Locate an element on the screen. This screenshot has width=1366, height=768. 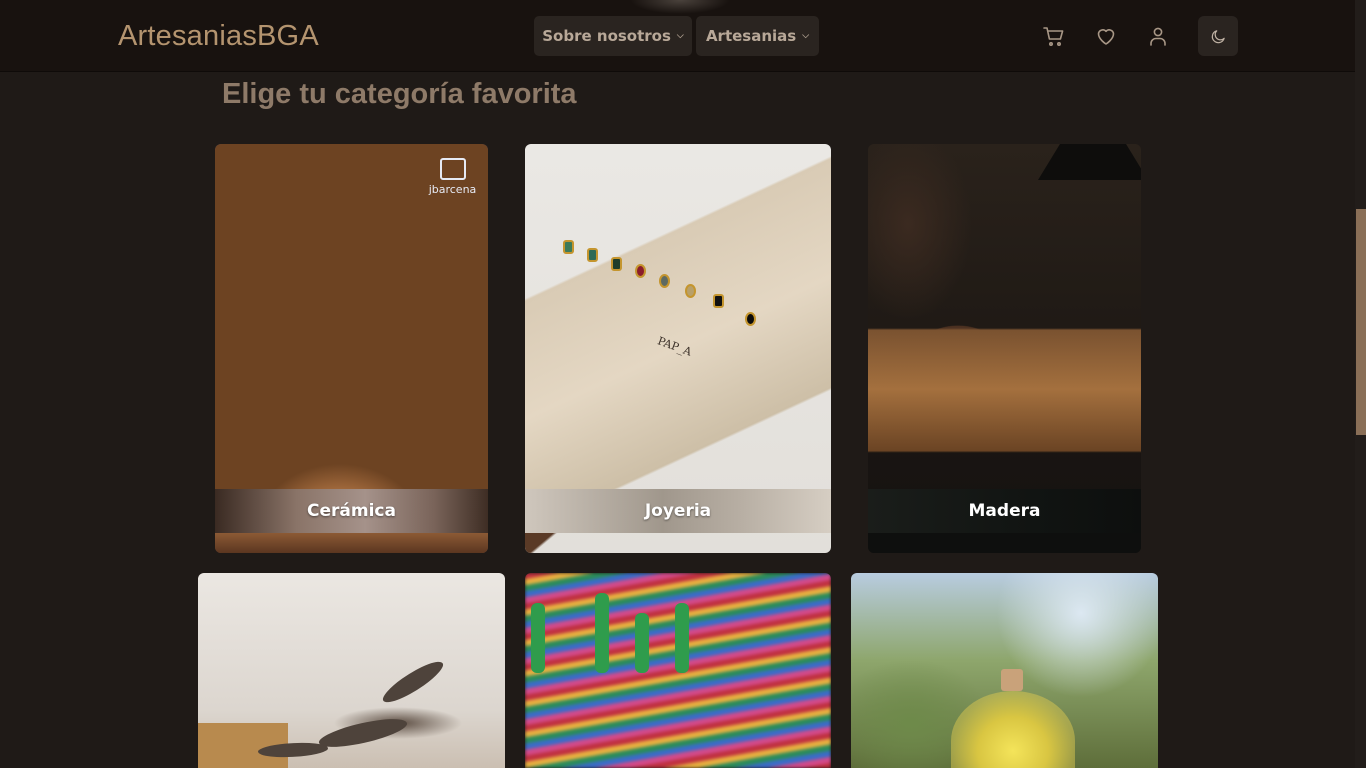
nav-sobre-nosotros-dropdown: Sobre nosotros ⌵ is located at coordinates (613, 36).